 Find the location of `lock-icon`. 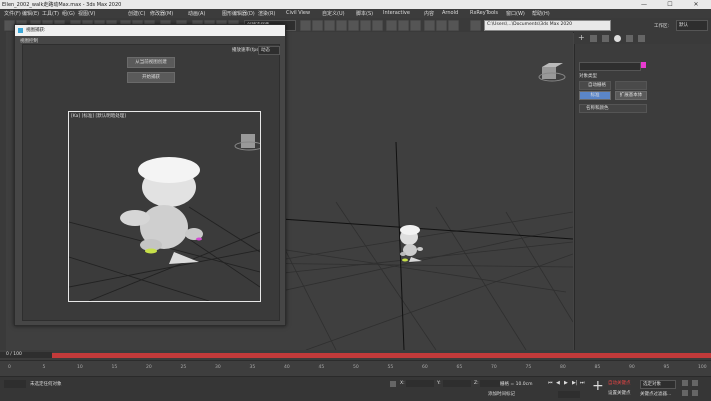

lock-icon is located at coordinates (393, 384).